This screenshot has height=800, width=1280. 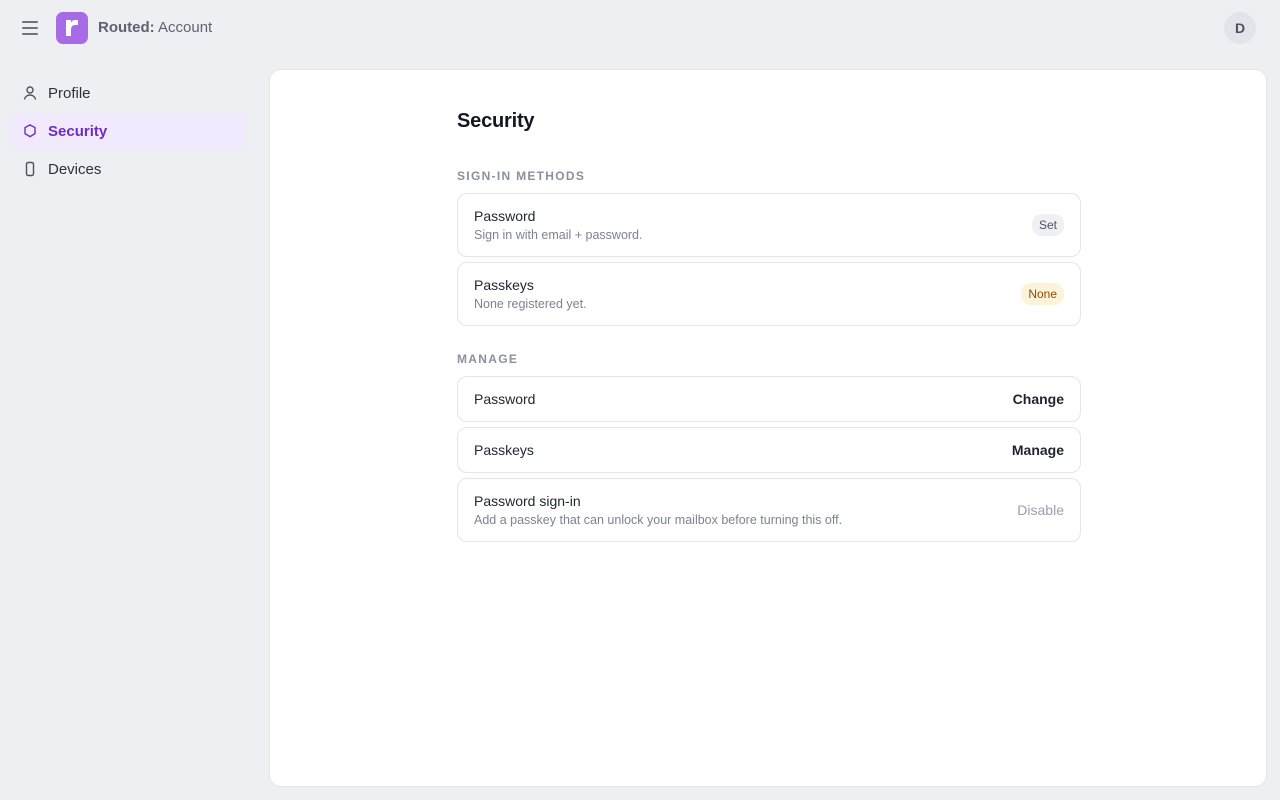 I want to click on row-description: Sign in with email + password., so click(x=558, y=235).